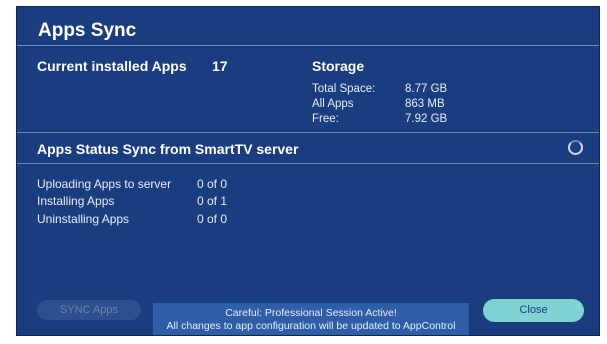 The image size is (607, 344). Describe the element at coordinates (333, 104) in the screenshot. I see `all-apps-label: All Apps` at that location.